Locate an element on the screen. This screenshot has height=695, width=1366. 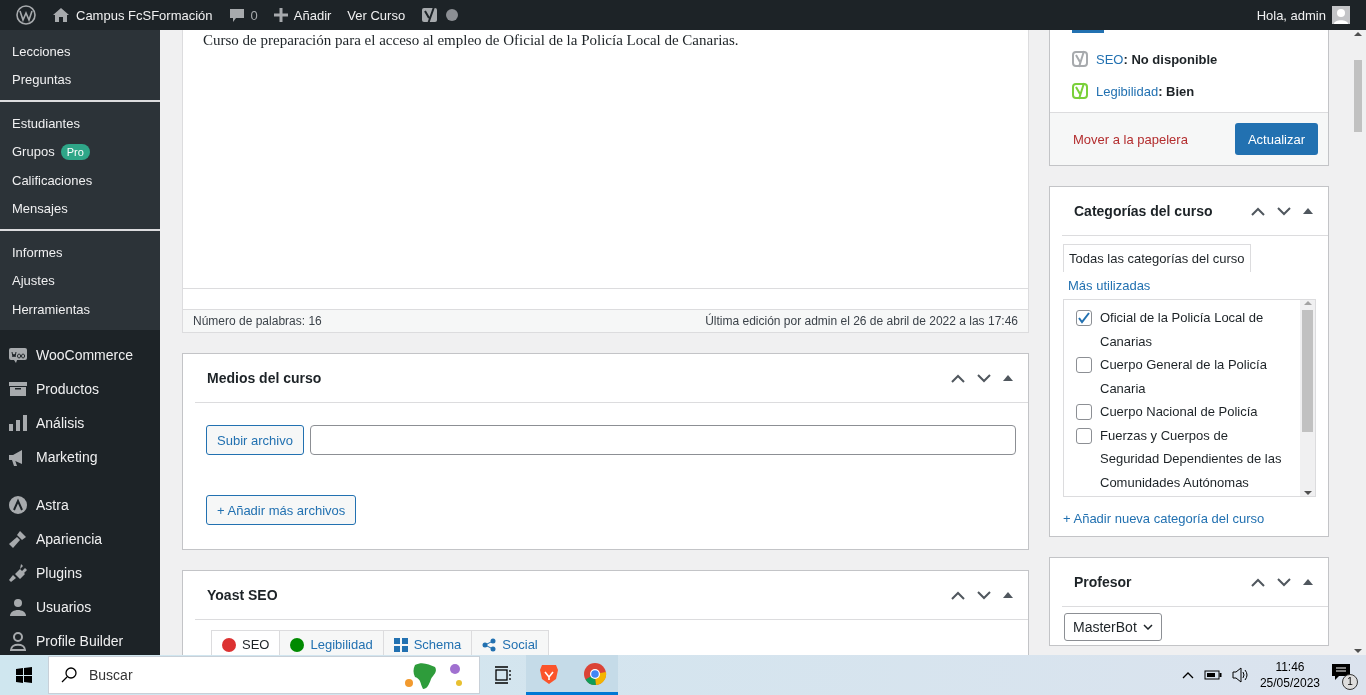
clock: 11:46 25/05/2023 is located at coordinates (1289, 675).